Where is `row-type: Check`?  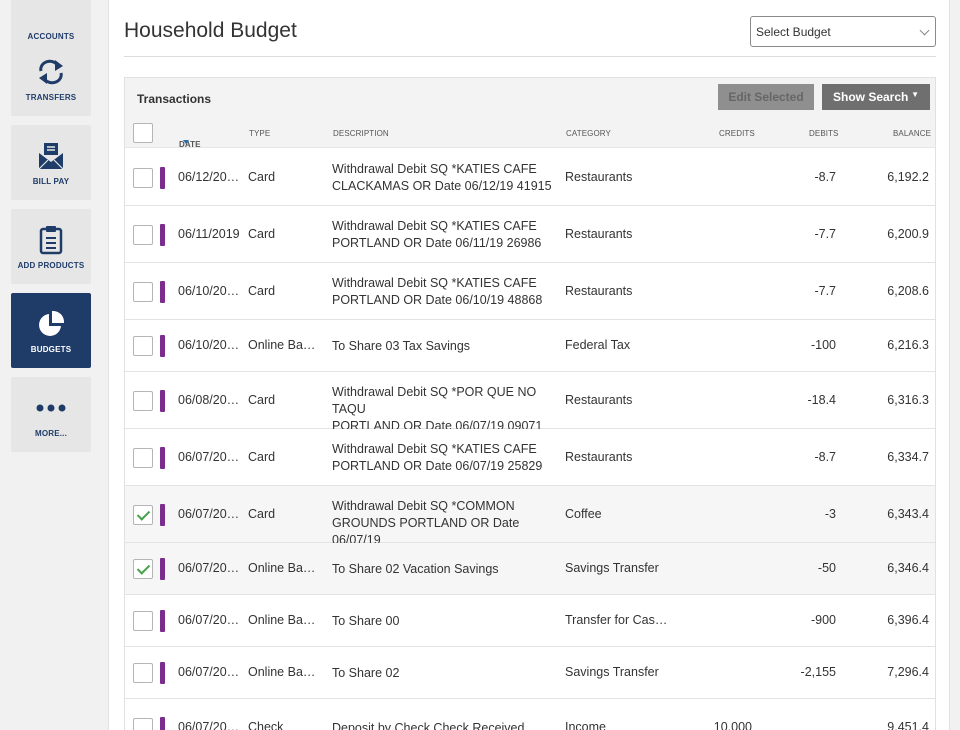 row-type: Check is located at coordinates (266, 725).